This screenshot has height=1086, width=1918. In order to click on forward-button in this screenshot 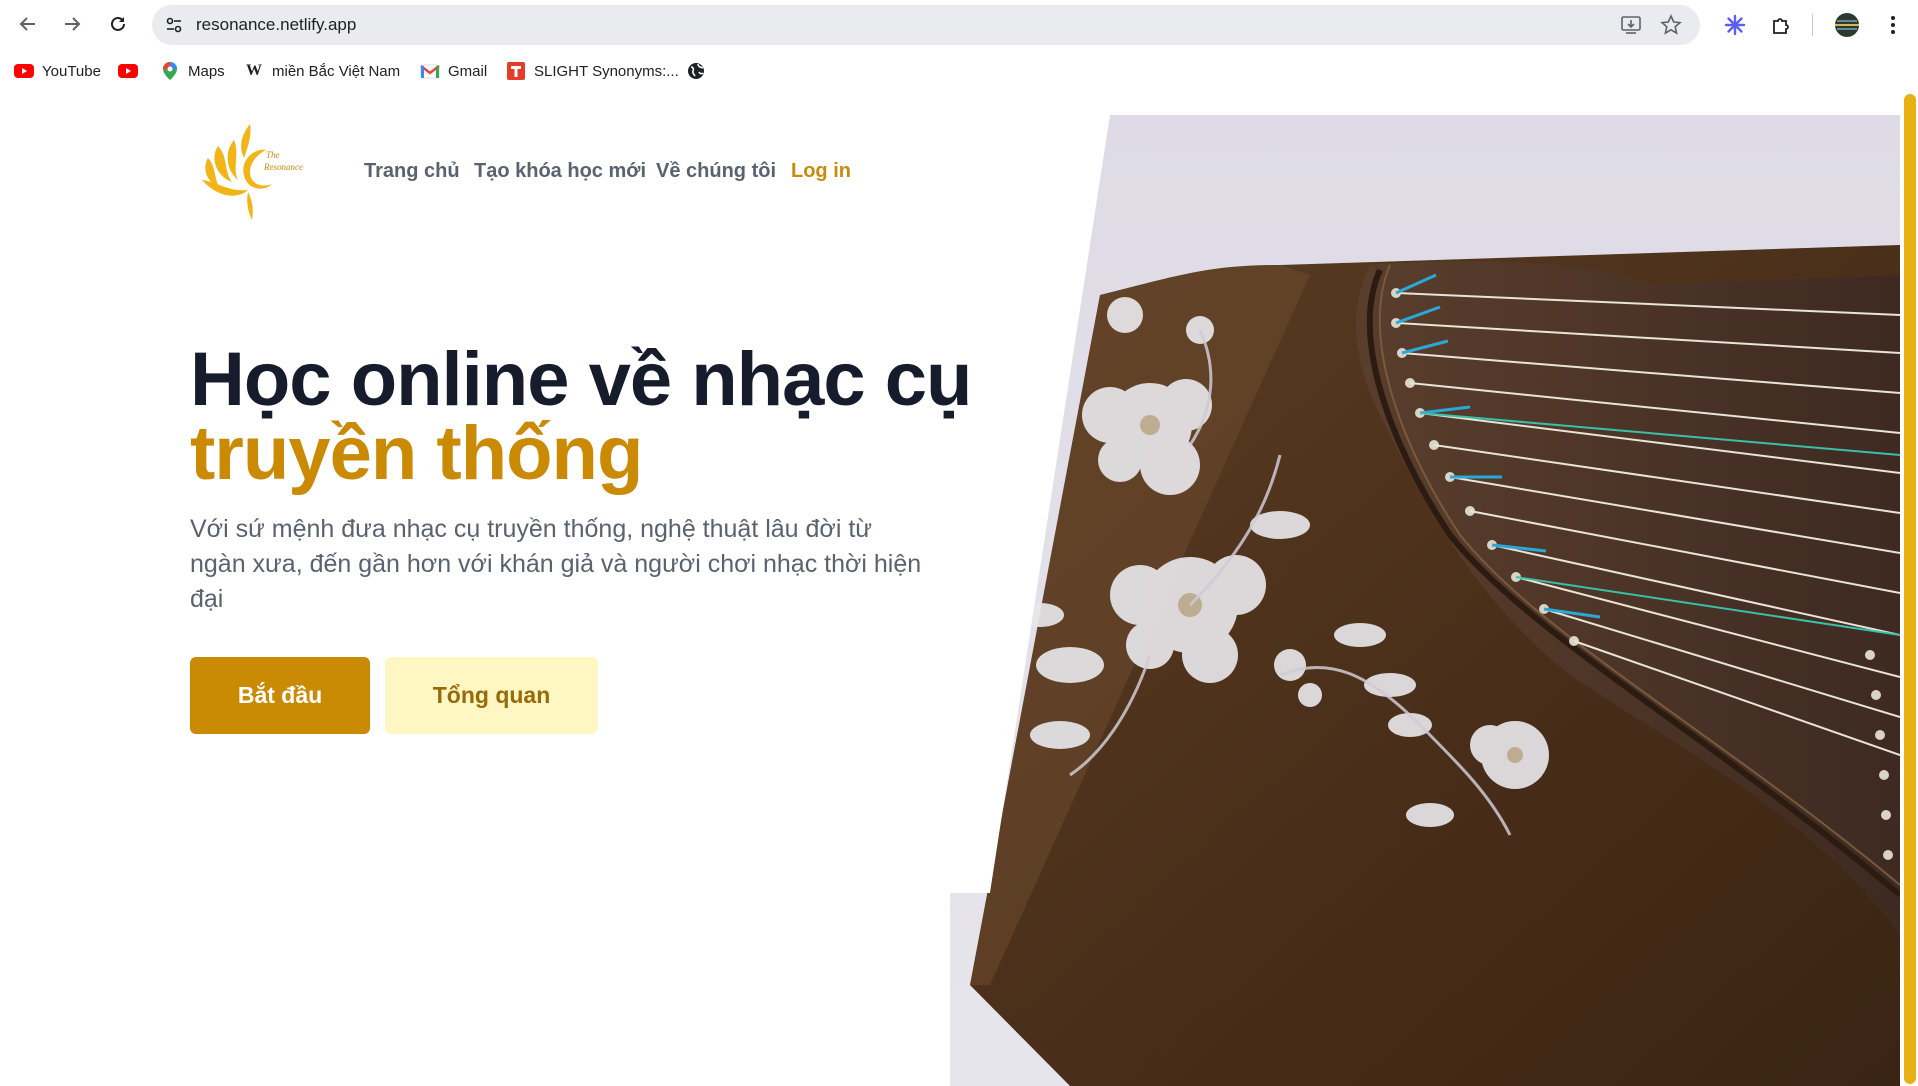, I will do `click(72, 24)`.